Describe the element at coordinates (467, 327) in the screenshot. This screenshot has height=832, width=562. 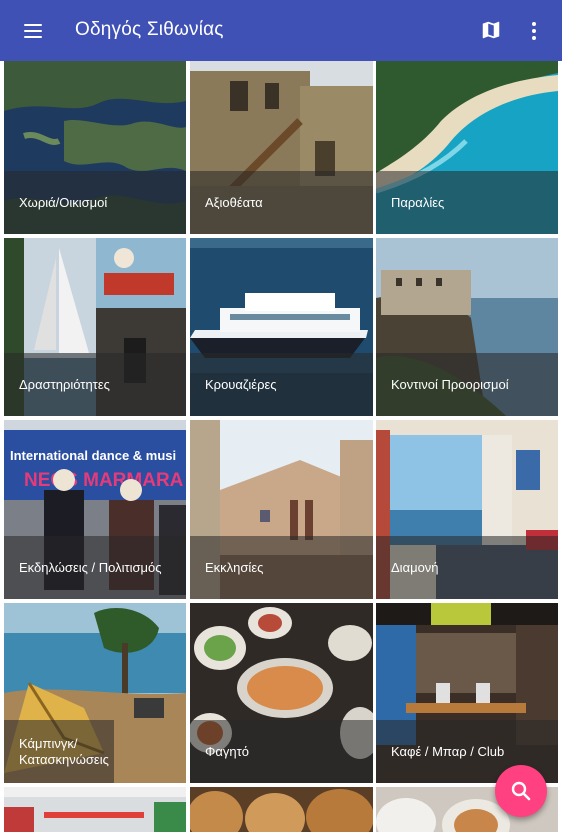
I see `category-tile-nearby: Κοντινοί Προορισμοί` at that location.